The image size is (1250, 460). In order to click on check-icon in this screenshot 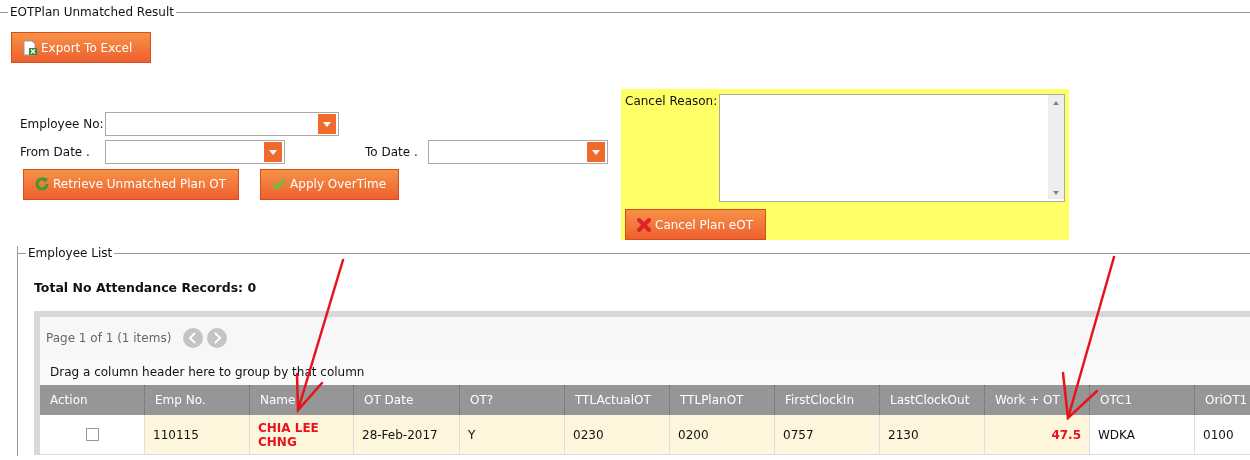, I will do `click(279, 184)`.